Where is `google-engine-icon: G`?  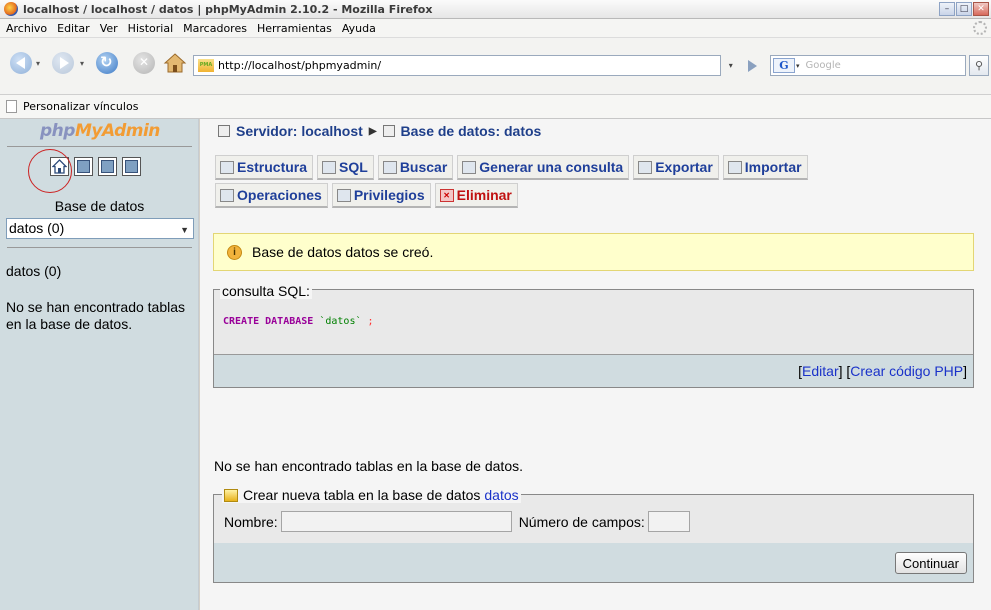 google-engine-icon: G is located at coordinates (784, 65).